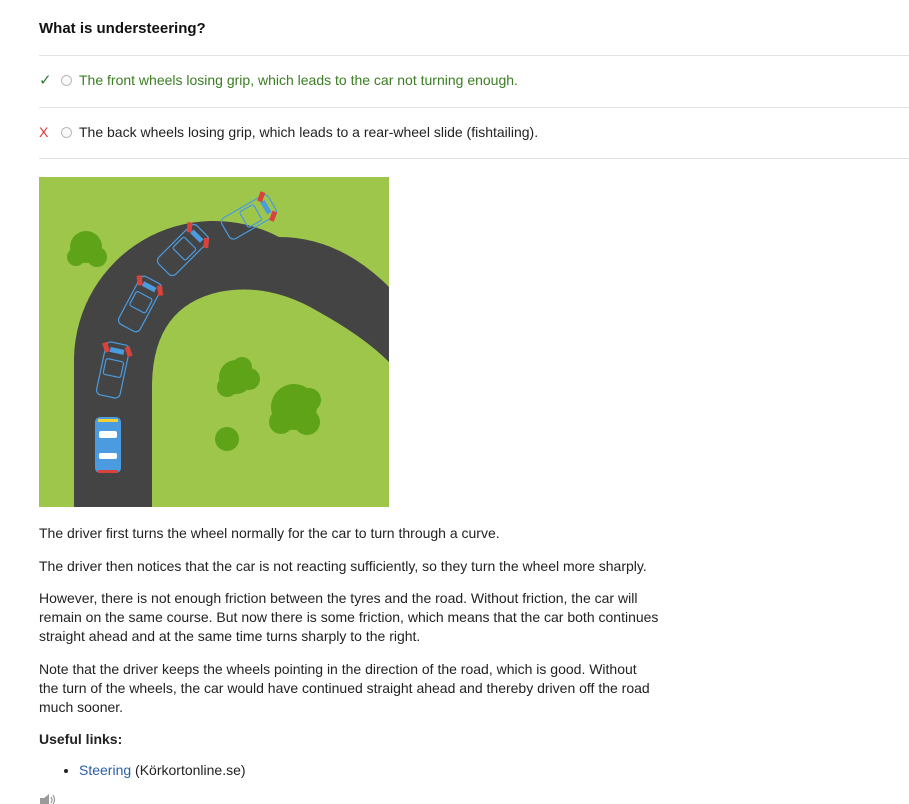 Image resolution: width=909 pixels, height=804 pixels. I want to click on useful-links-list: Steering (Körkortonline.se), so click(142, 770).